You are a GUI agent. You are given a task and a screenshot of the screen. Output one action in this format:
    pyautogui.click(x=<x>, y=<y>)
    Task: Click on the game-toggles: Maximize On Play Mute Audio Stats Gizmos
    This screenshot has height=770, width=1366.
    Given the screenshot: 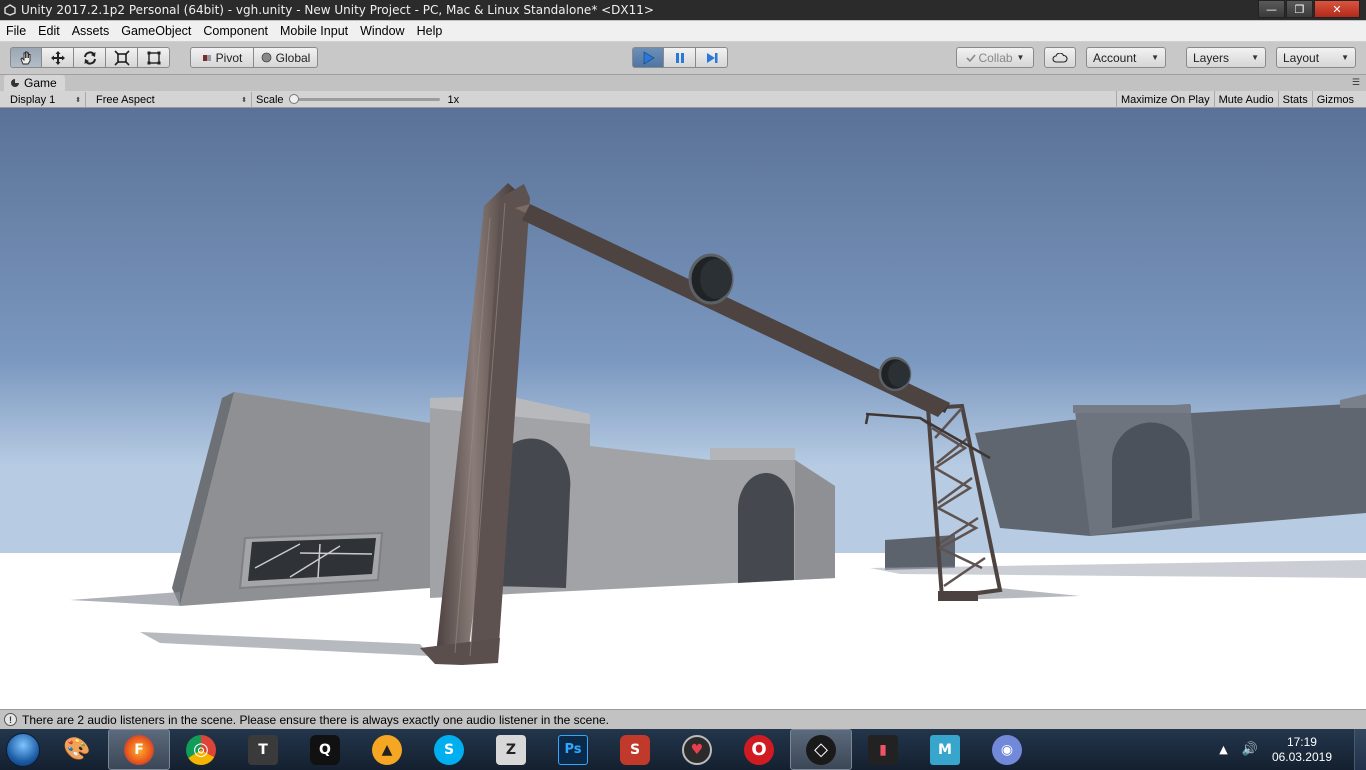 What is the action you would take?
    pyautogui.click(x=1240, y=99)
    